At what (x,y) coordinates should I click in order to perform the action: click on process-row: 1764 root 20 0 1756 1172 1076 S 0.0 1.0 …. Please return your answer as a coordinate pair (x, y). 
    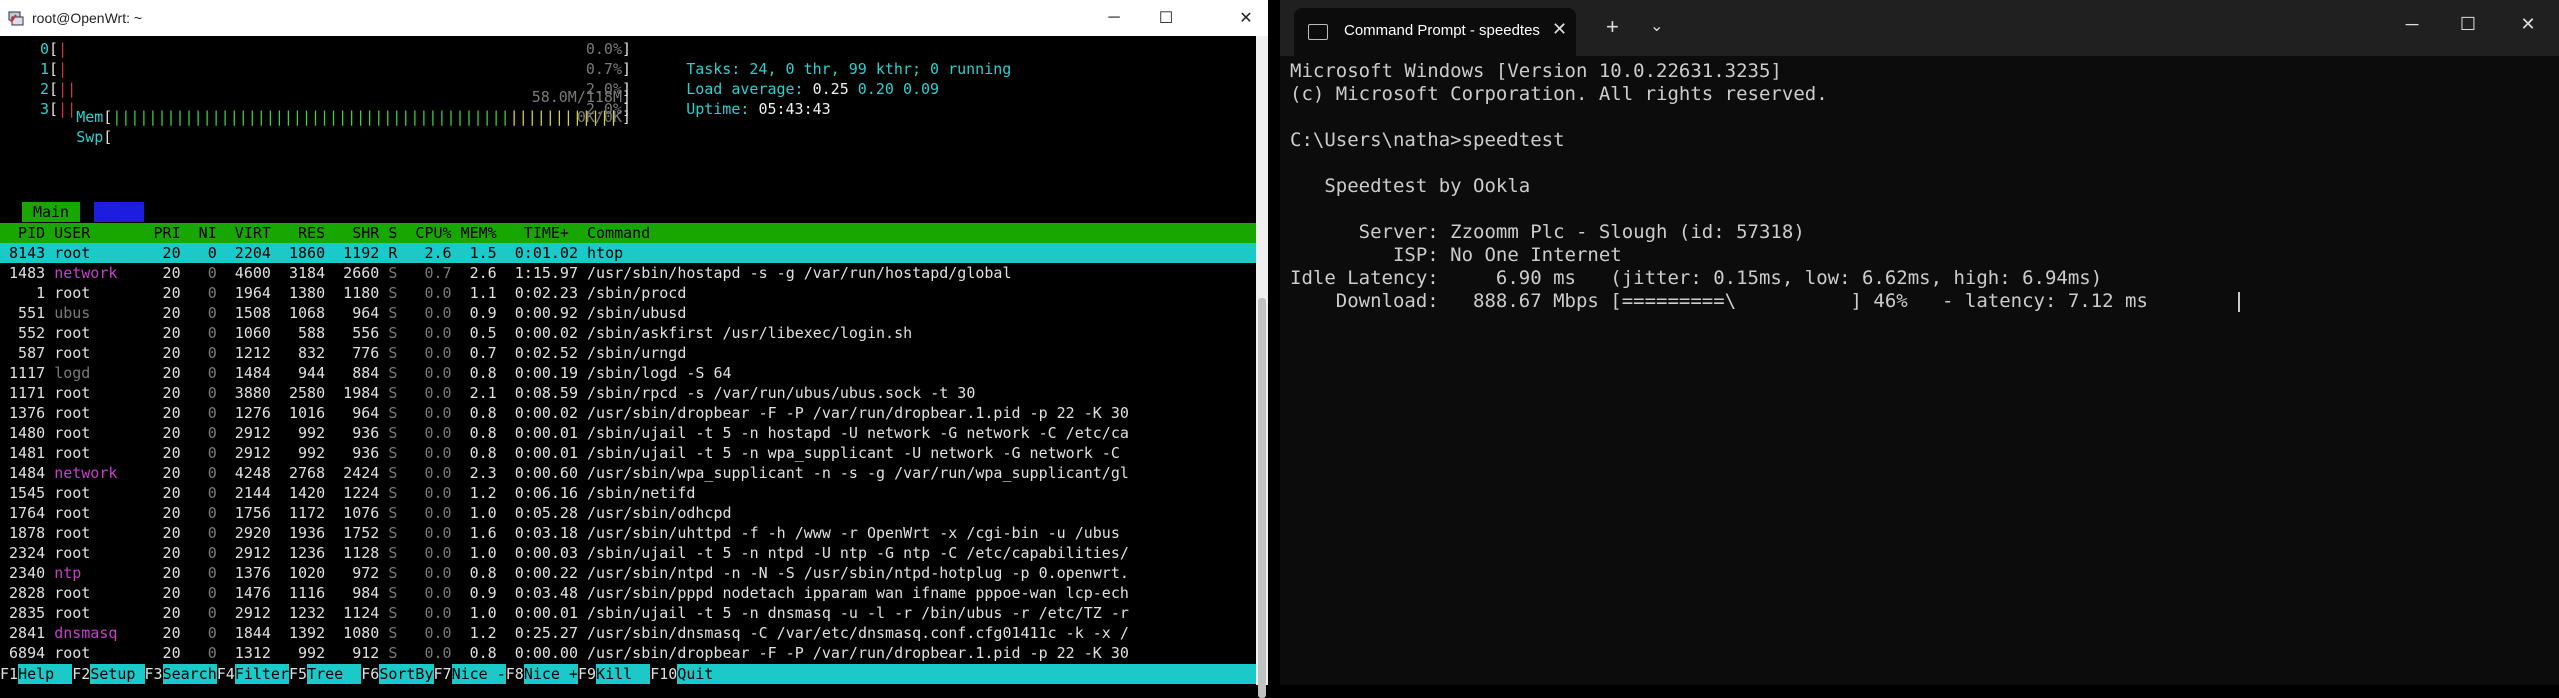
    Looking at the image, I should click on (628, 513).